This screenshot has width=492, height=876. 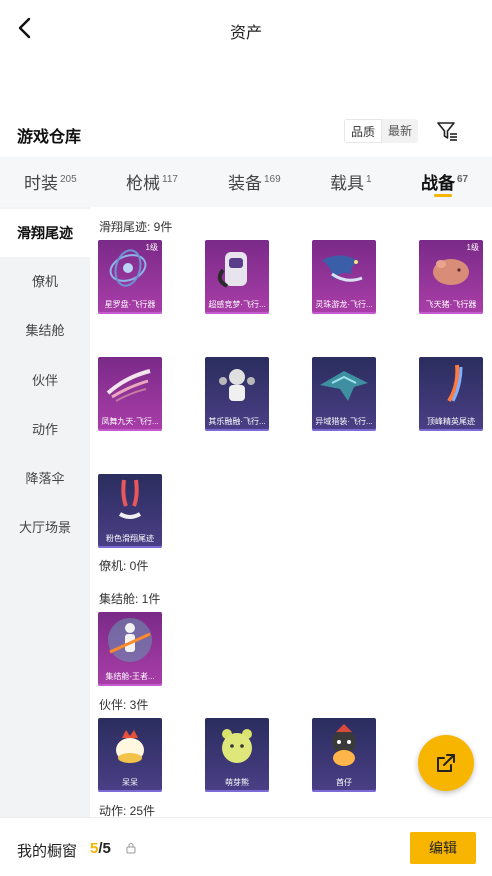 I want to click on page-title: 资产, so click(x=245, y=33).